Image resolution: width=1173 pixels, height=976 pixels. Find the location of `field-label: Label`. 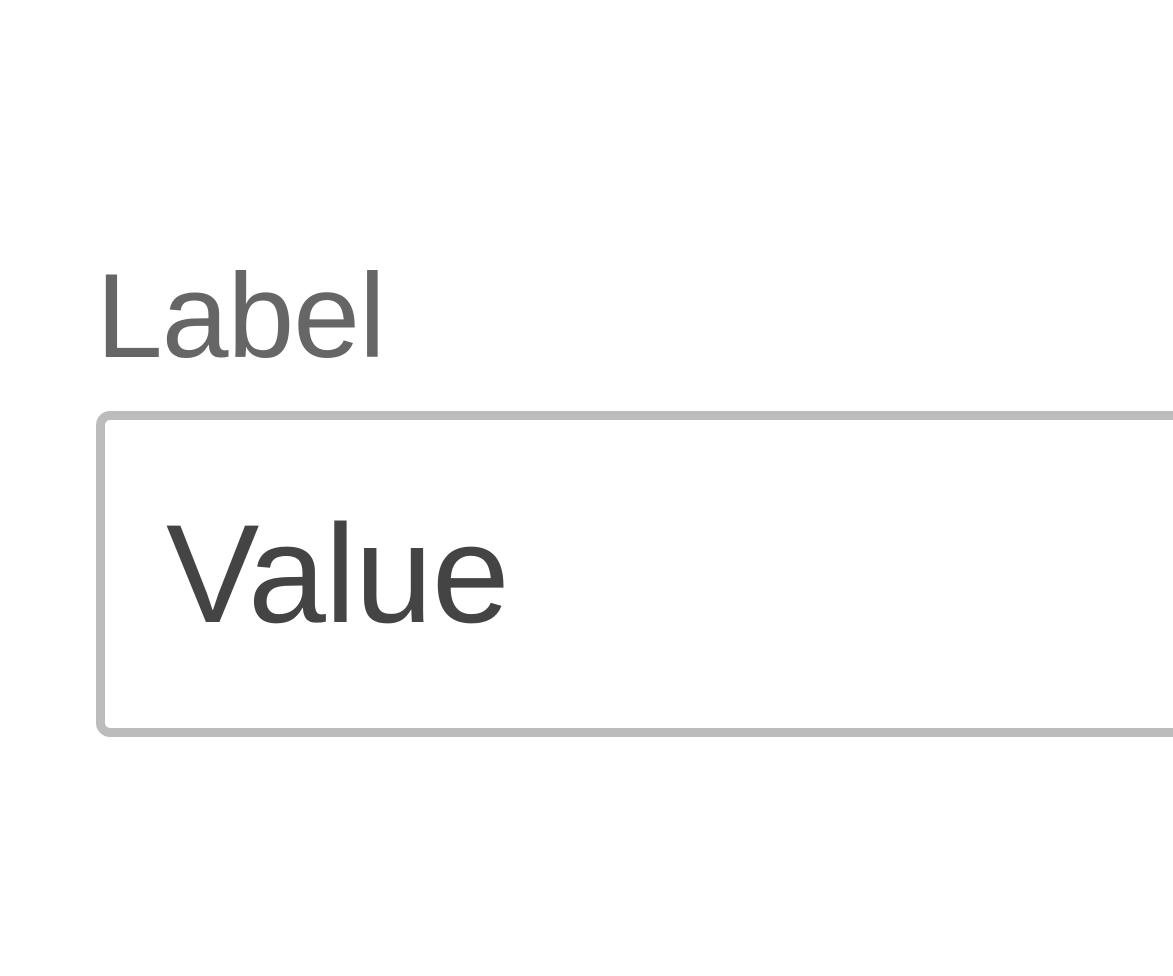

field-label: Label is located at coordinates (241, 316).